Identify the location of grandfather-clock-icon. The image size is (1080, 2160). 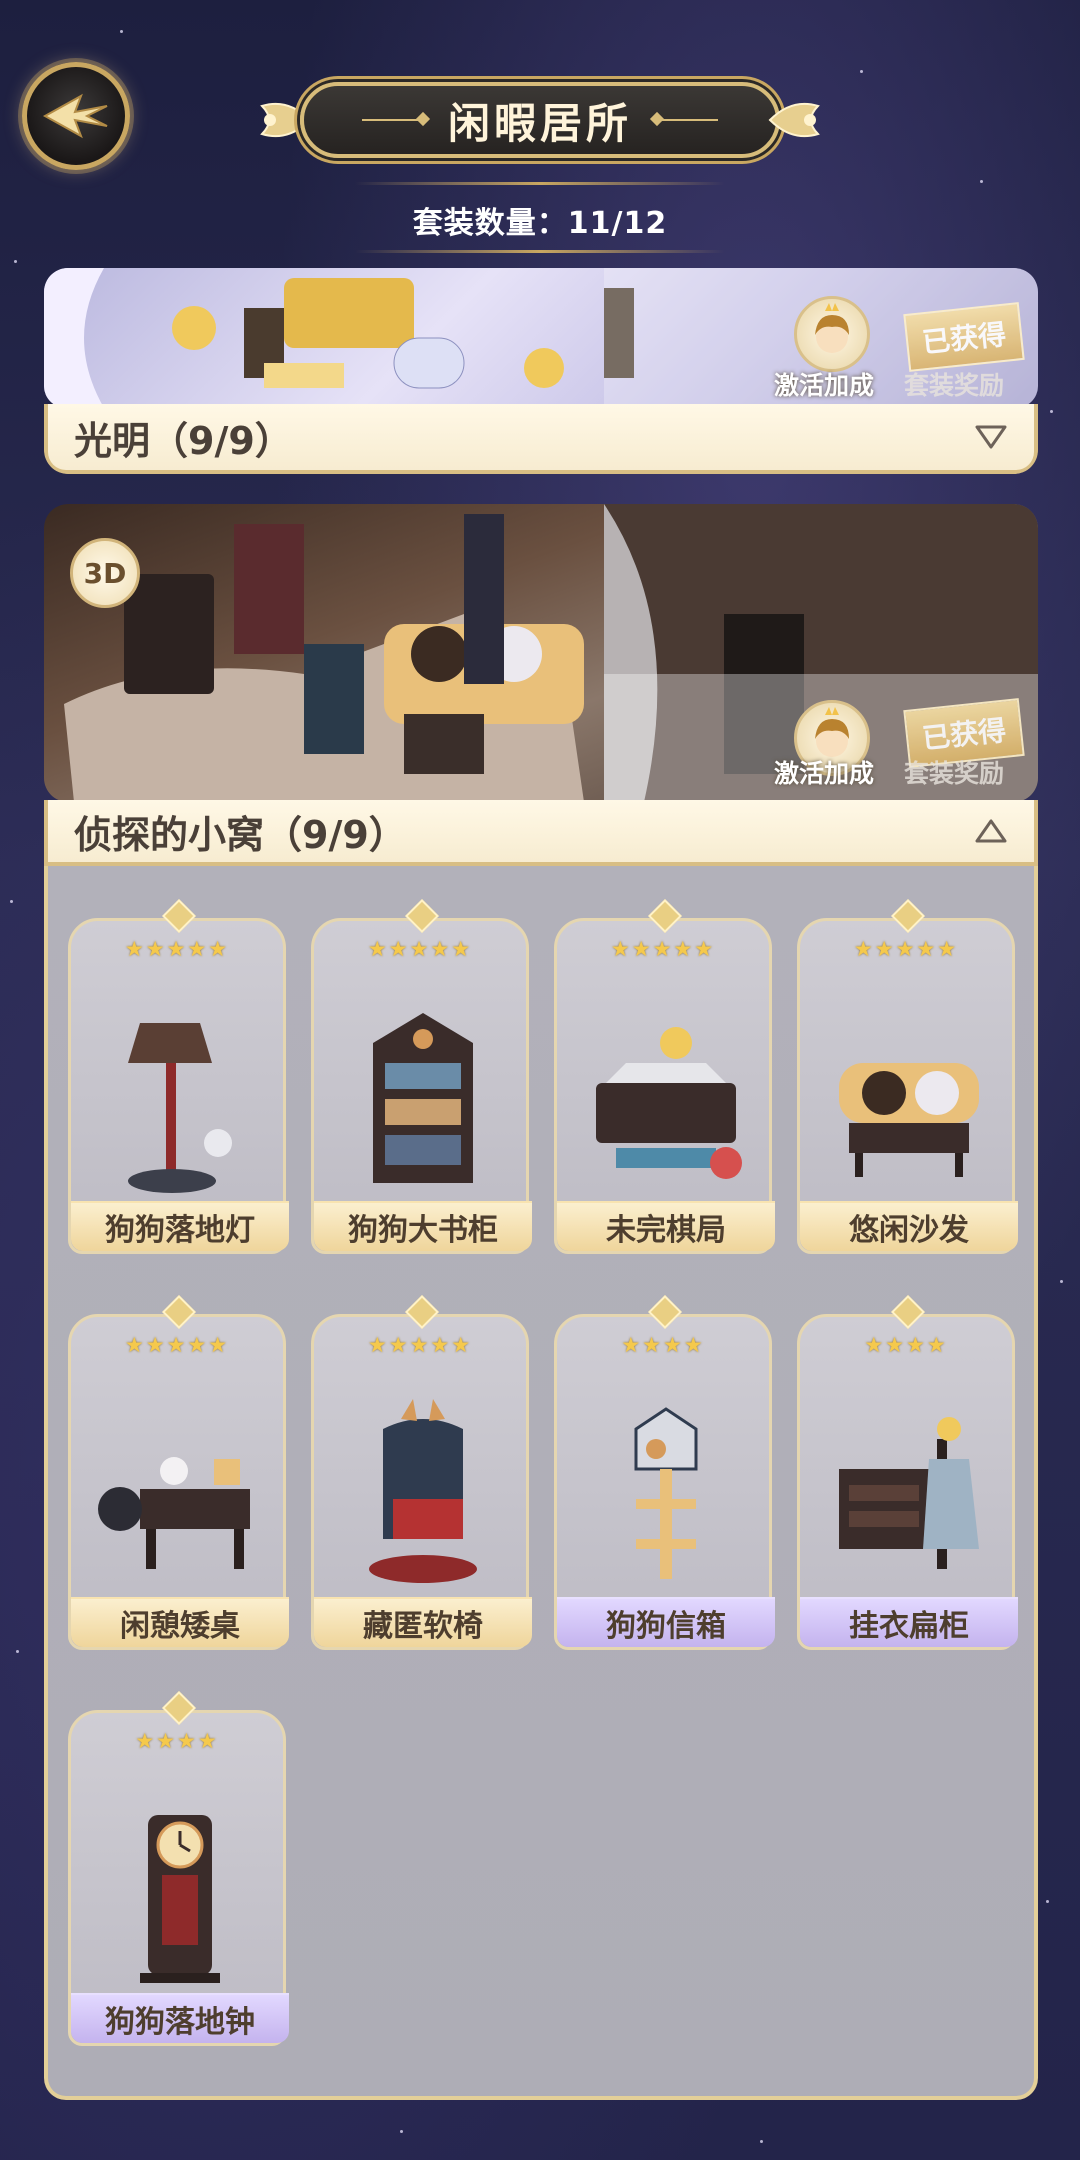
(180, 1899).